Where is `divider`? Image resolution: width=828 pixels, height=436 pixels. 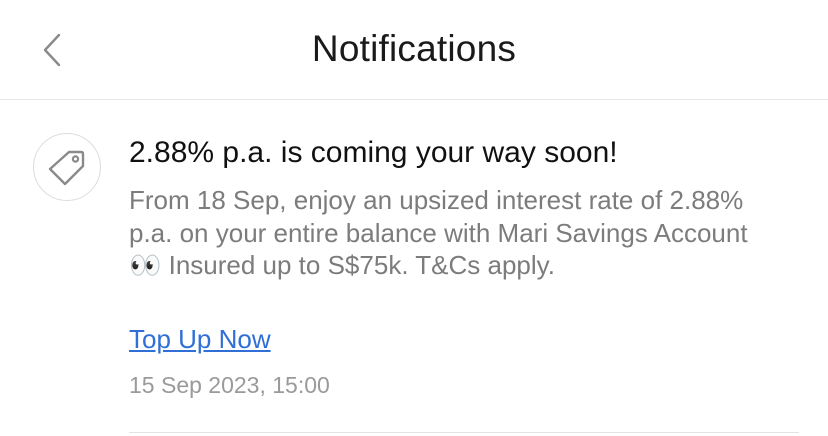 divider is located at coordinates (464, 432).